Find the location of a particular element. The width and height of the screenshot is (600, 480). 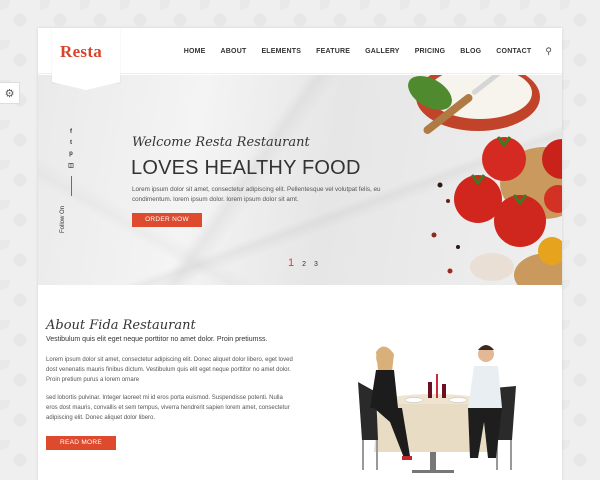

woman-dress is located at coordinates (384, 389).